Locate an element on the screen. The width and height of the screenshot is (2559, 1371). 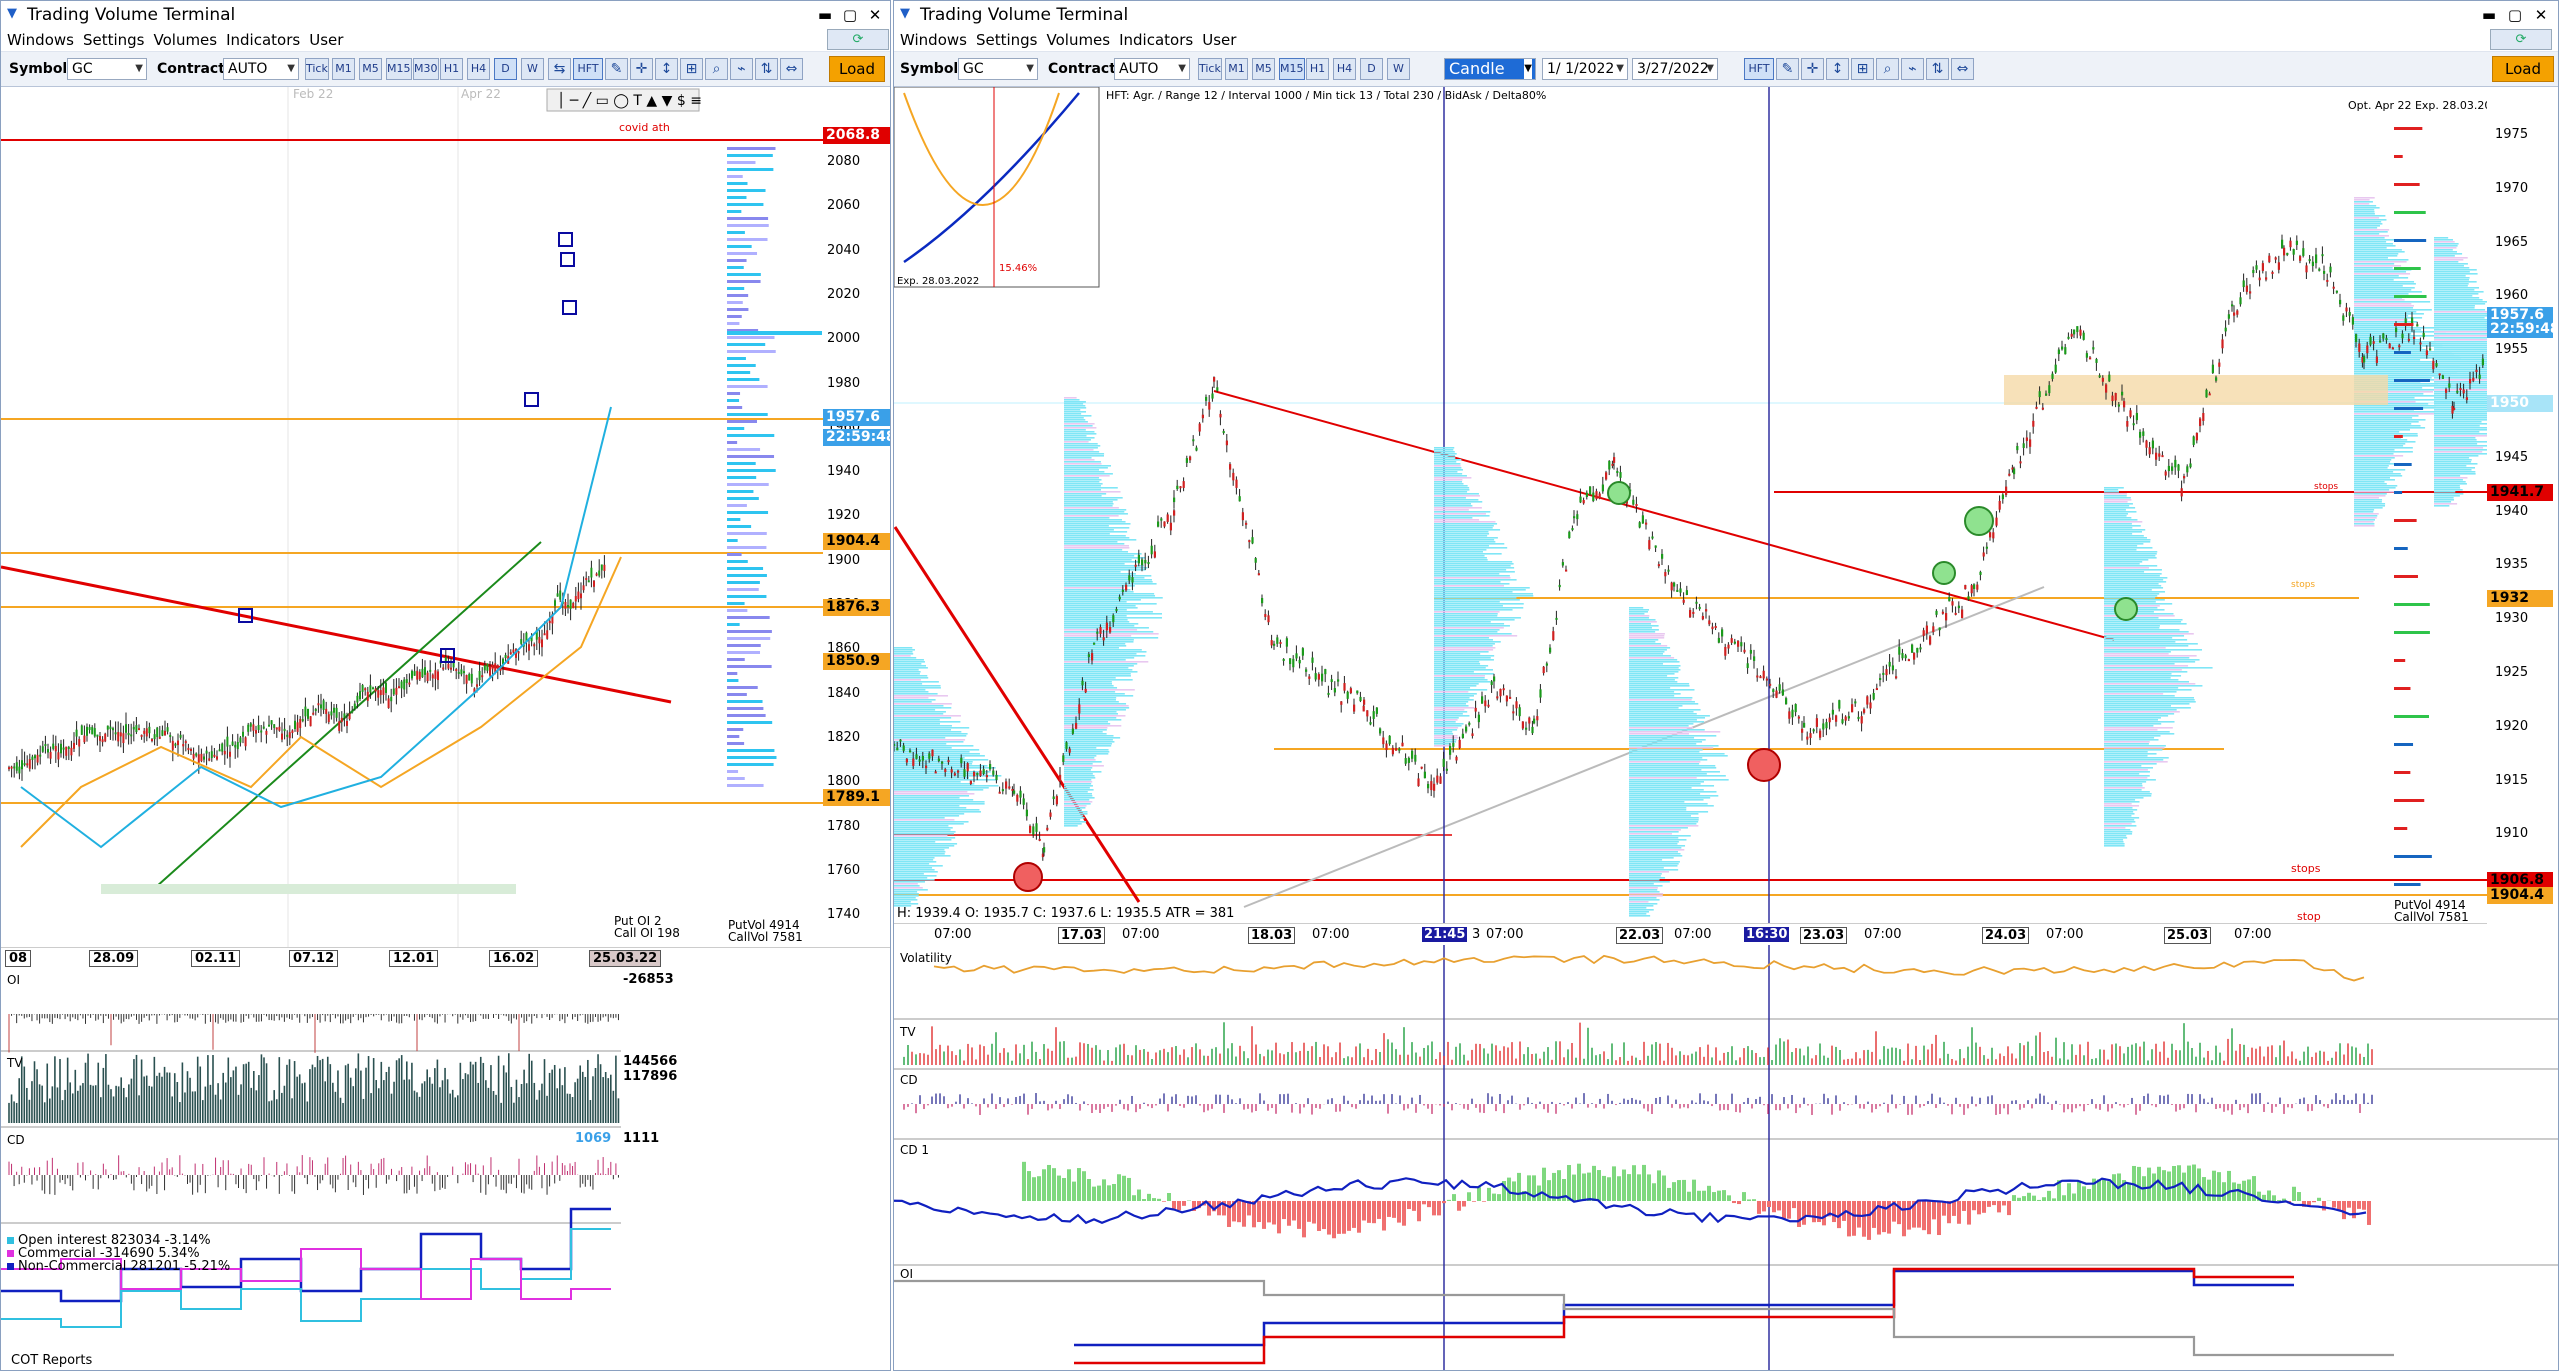
price-tag: 1950 is located at coordinates (2520, 403).